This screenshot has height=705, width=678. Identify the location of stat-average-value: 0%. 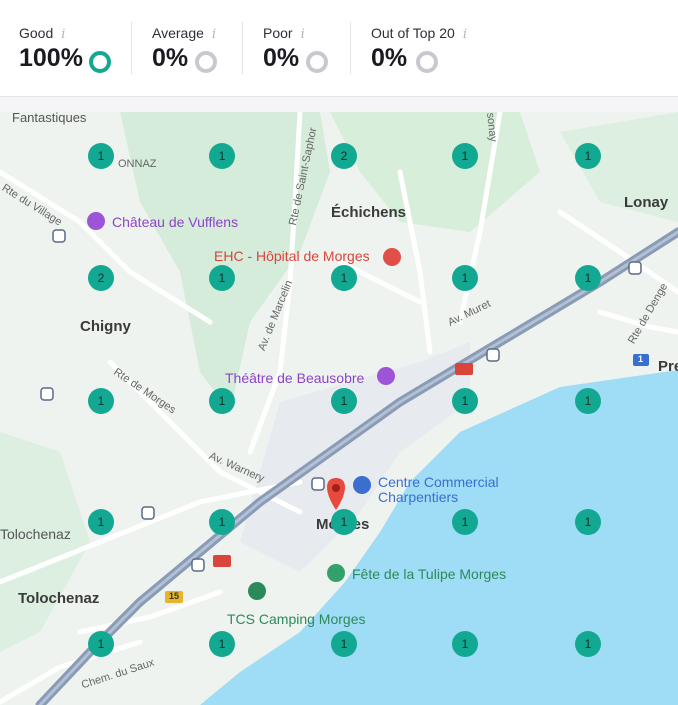
(170, 58).